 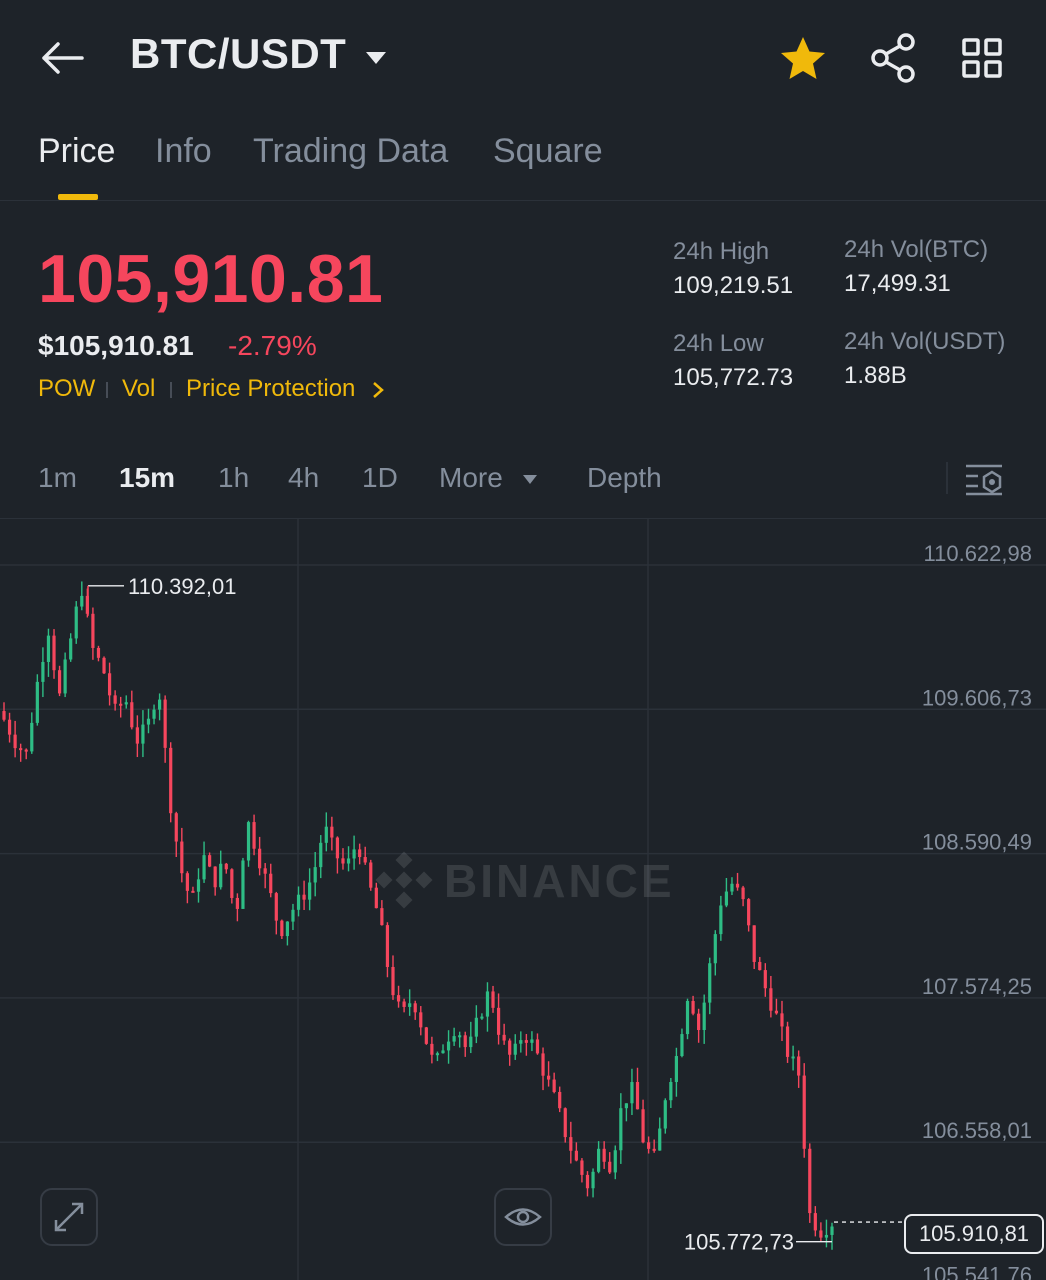 What do you see at coordinates (947, 478) in the screenshot?
I see `divider` at bounding box center [947, 478].